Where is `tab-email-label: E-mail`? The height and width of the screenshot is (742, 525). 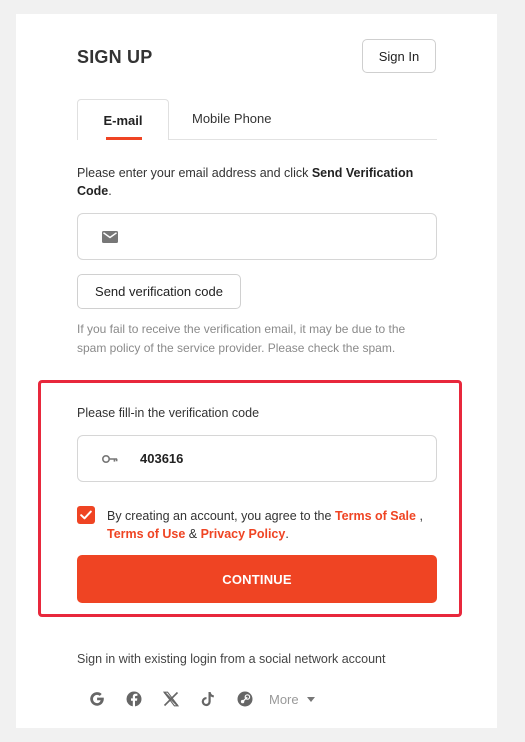
tab-email-label: E-mail is located at coordinates (123, 120).